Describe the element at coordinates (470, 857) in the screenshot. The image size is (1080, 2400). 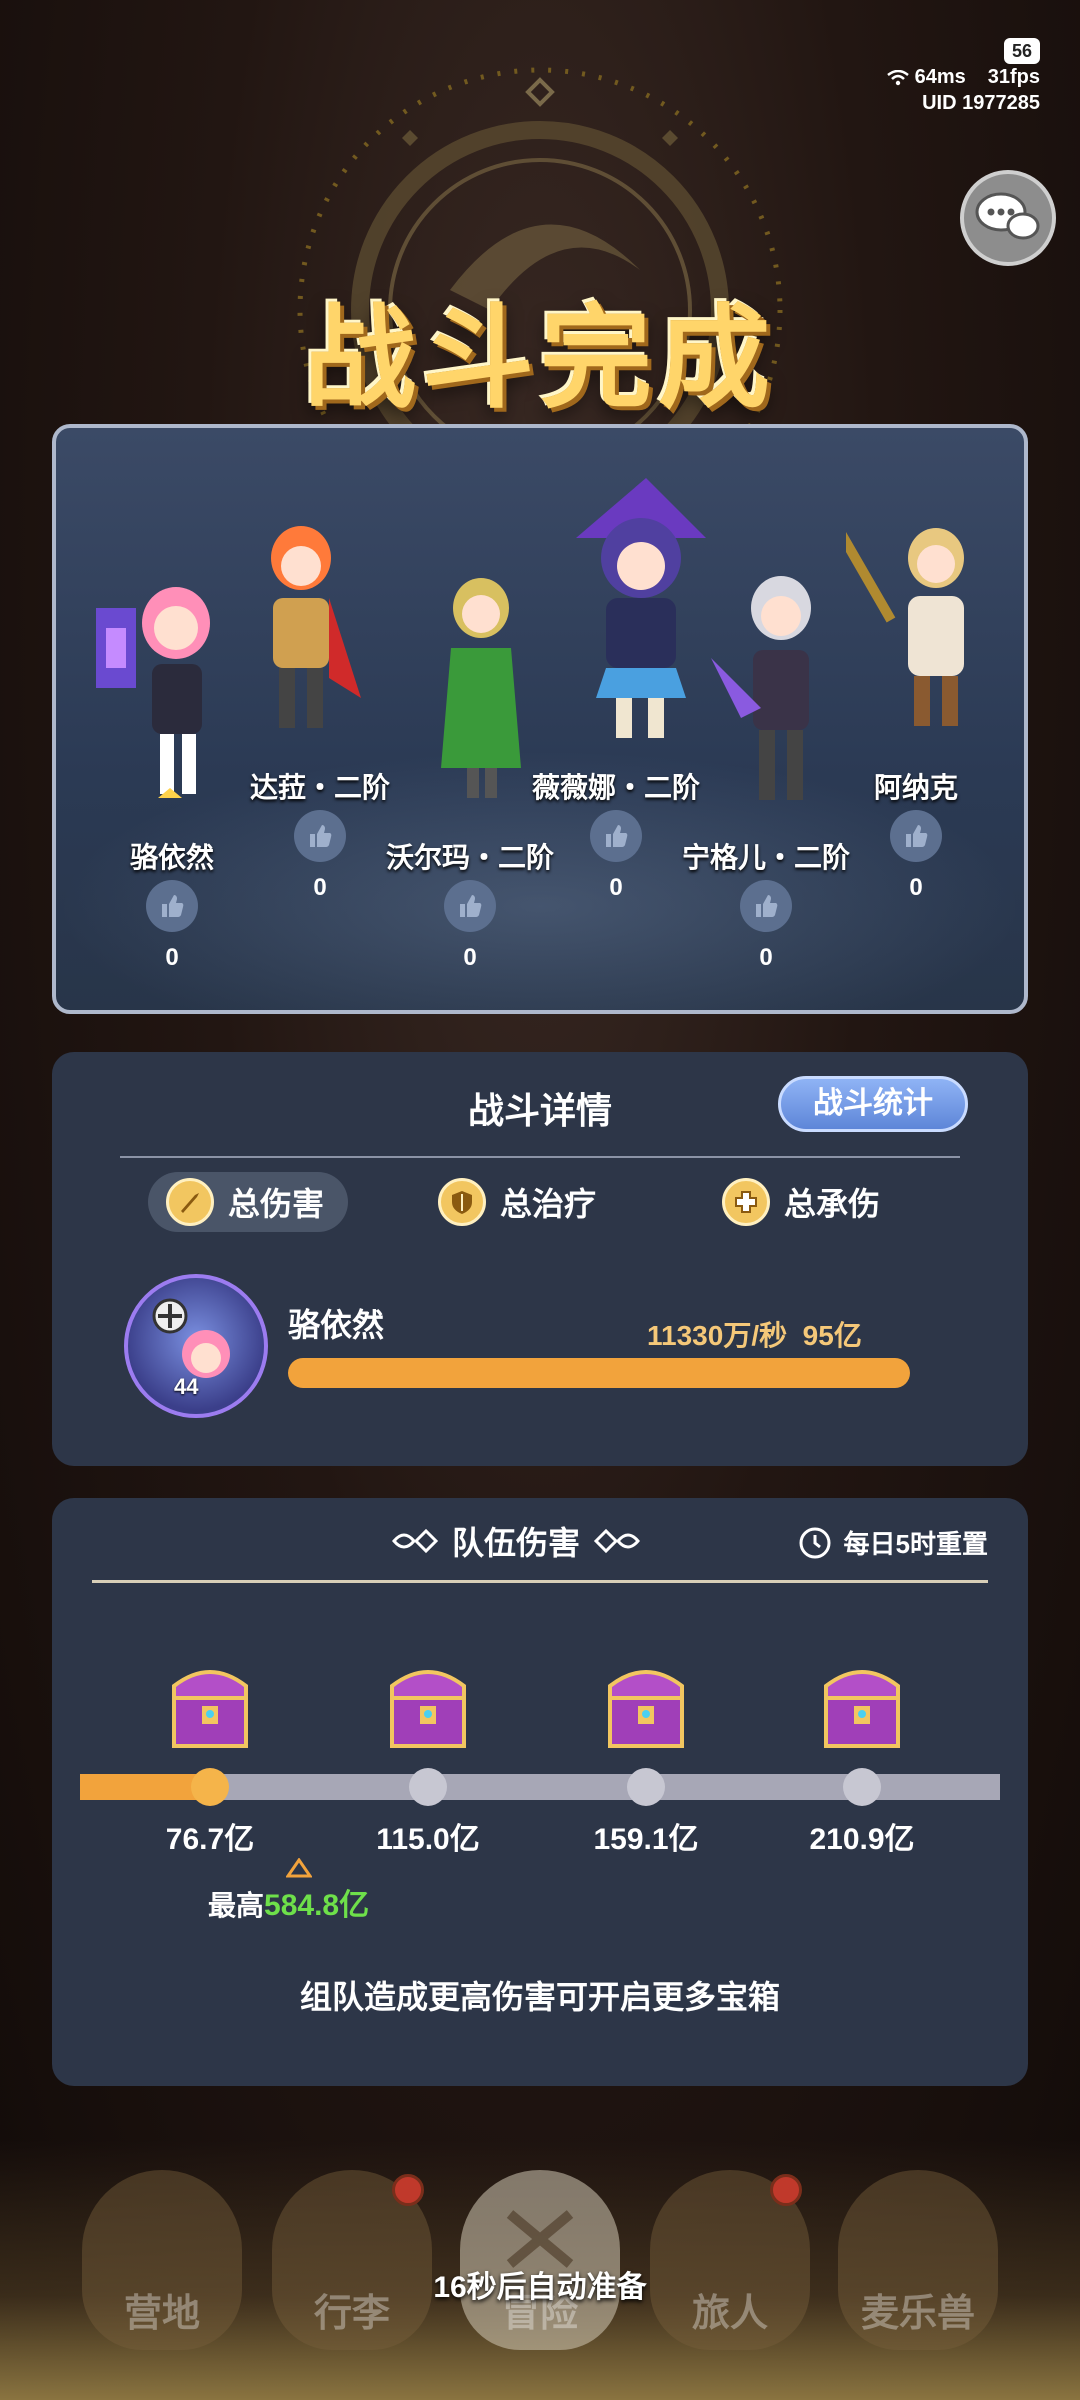
I see `hero-name: 沃尔玛・二阶` at that location.